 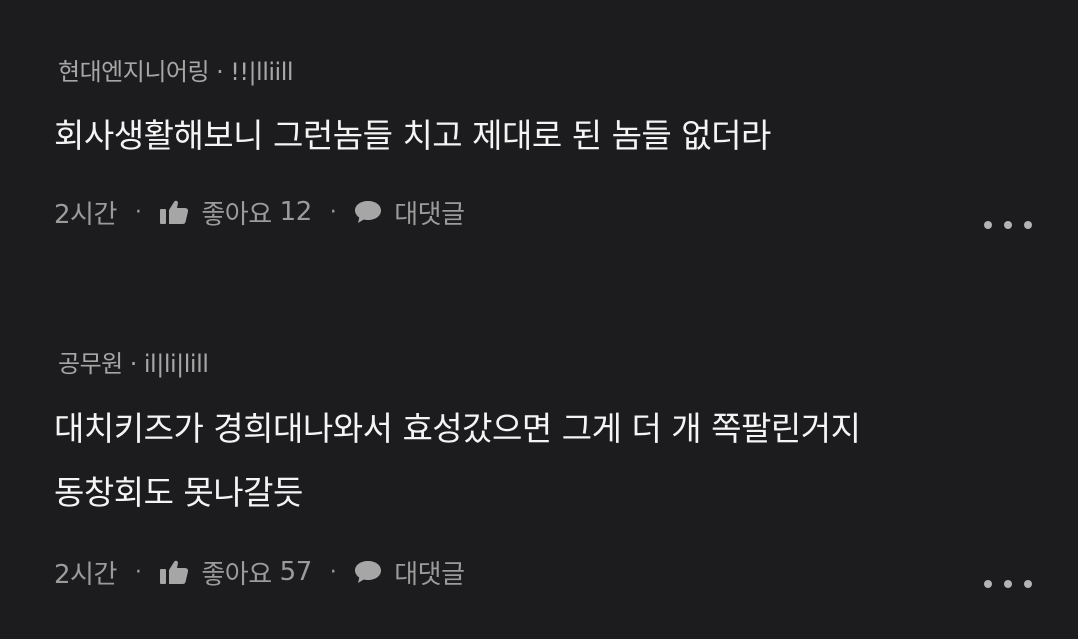 I want to click on company-name: 현대엔지니어링, so click(x=134, y=72).